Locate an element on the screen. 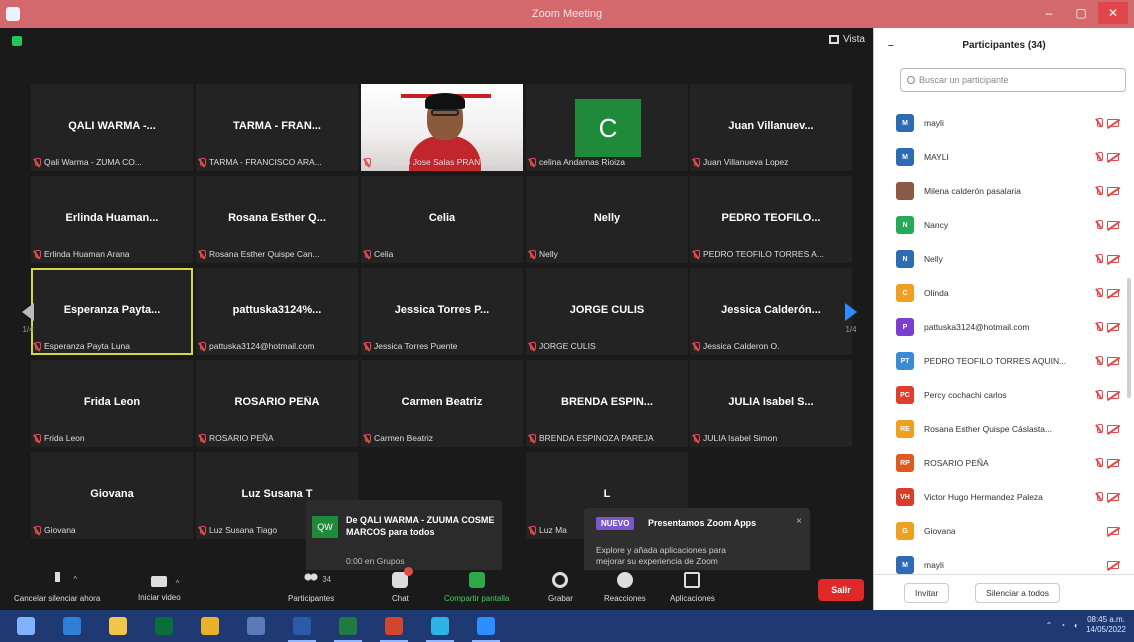  apps-label: Aplicaciones is located at coordinates (692, 598).